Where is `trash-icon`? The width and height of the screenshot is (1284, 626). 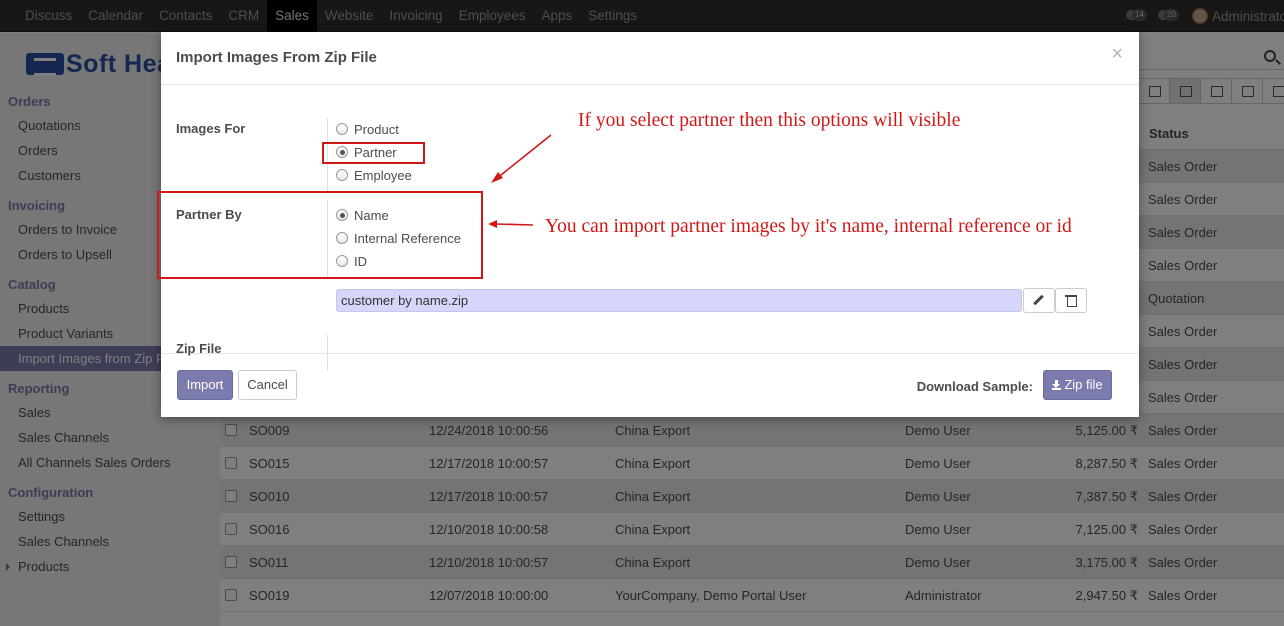 trash-icon is located at coordinates (1071, 300).